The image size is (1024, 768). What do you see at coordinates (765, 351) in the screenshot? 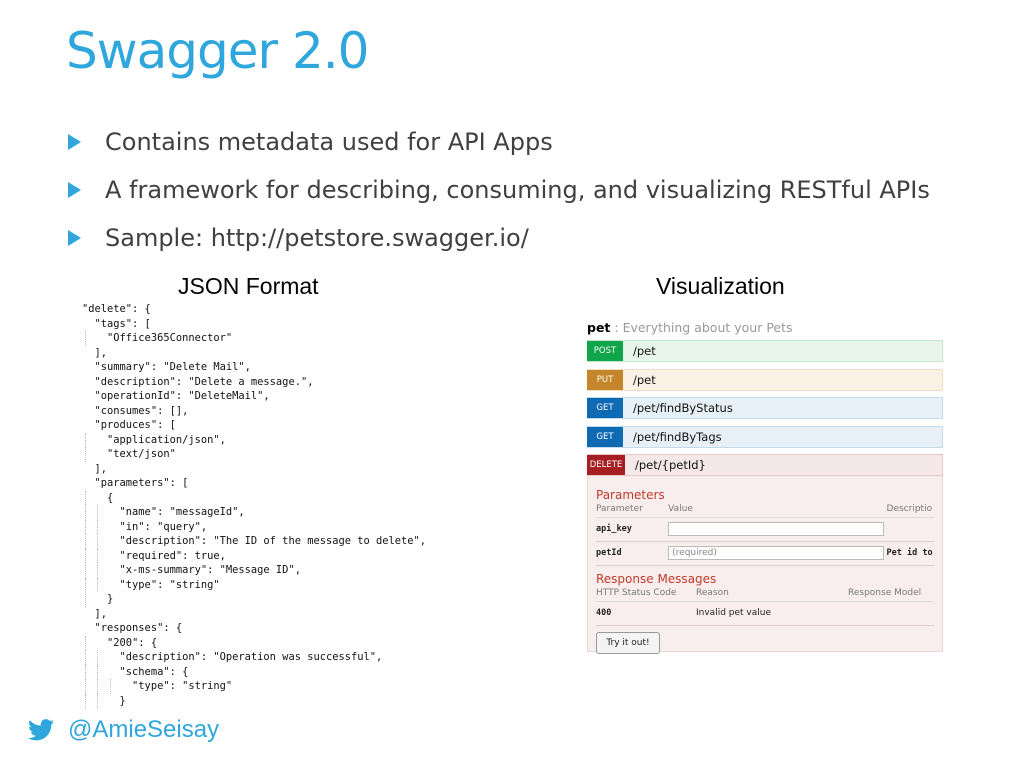
I see `operation-post: POST/pet` at bounding box center [765, 351].